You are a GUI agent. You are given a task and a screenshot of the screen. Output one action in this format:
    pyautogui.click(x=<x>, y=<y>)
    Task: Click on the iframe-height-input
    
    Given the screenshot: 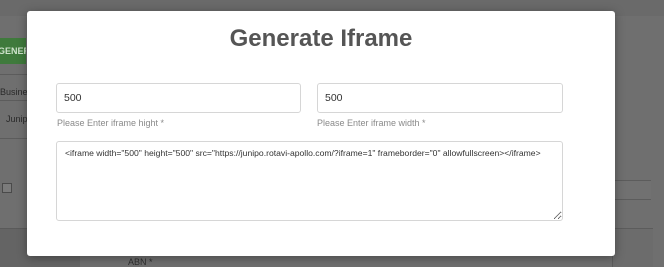 What is the action you would take?
    pyautogui.click(x=178, y=98)
    